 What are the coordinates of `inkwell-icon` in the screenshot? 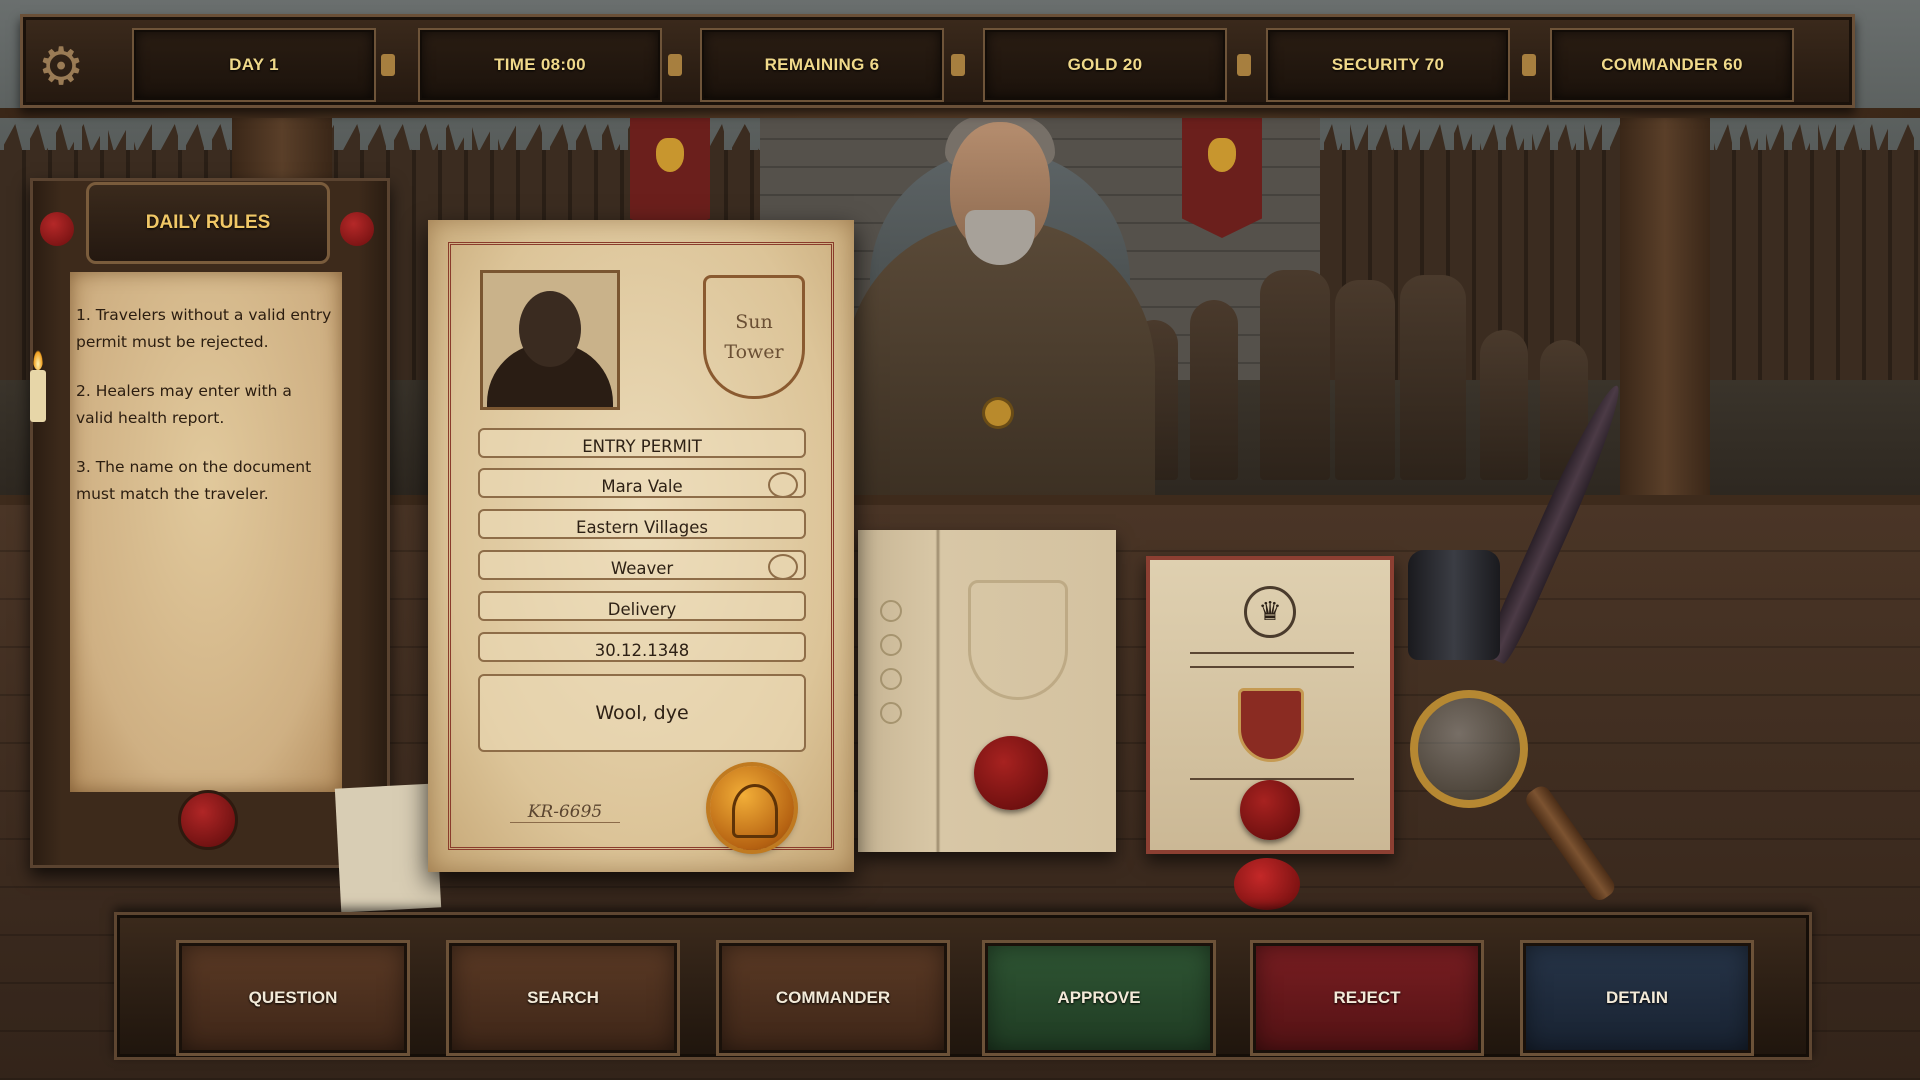 It's located at (1454, 605).